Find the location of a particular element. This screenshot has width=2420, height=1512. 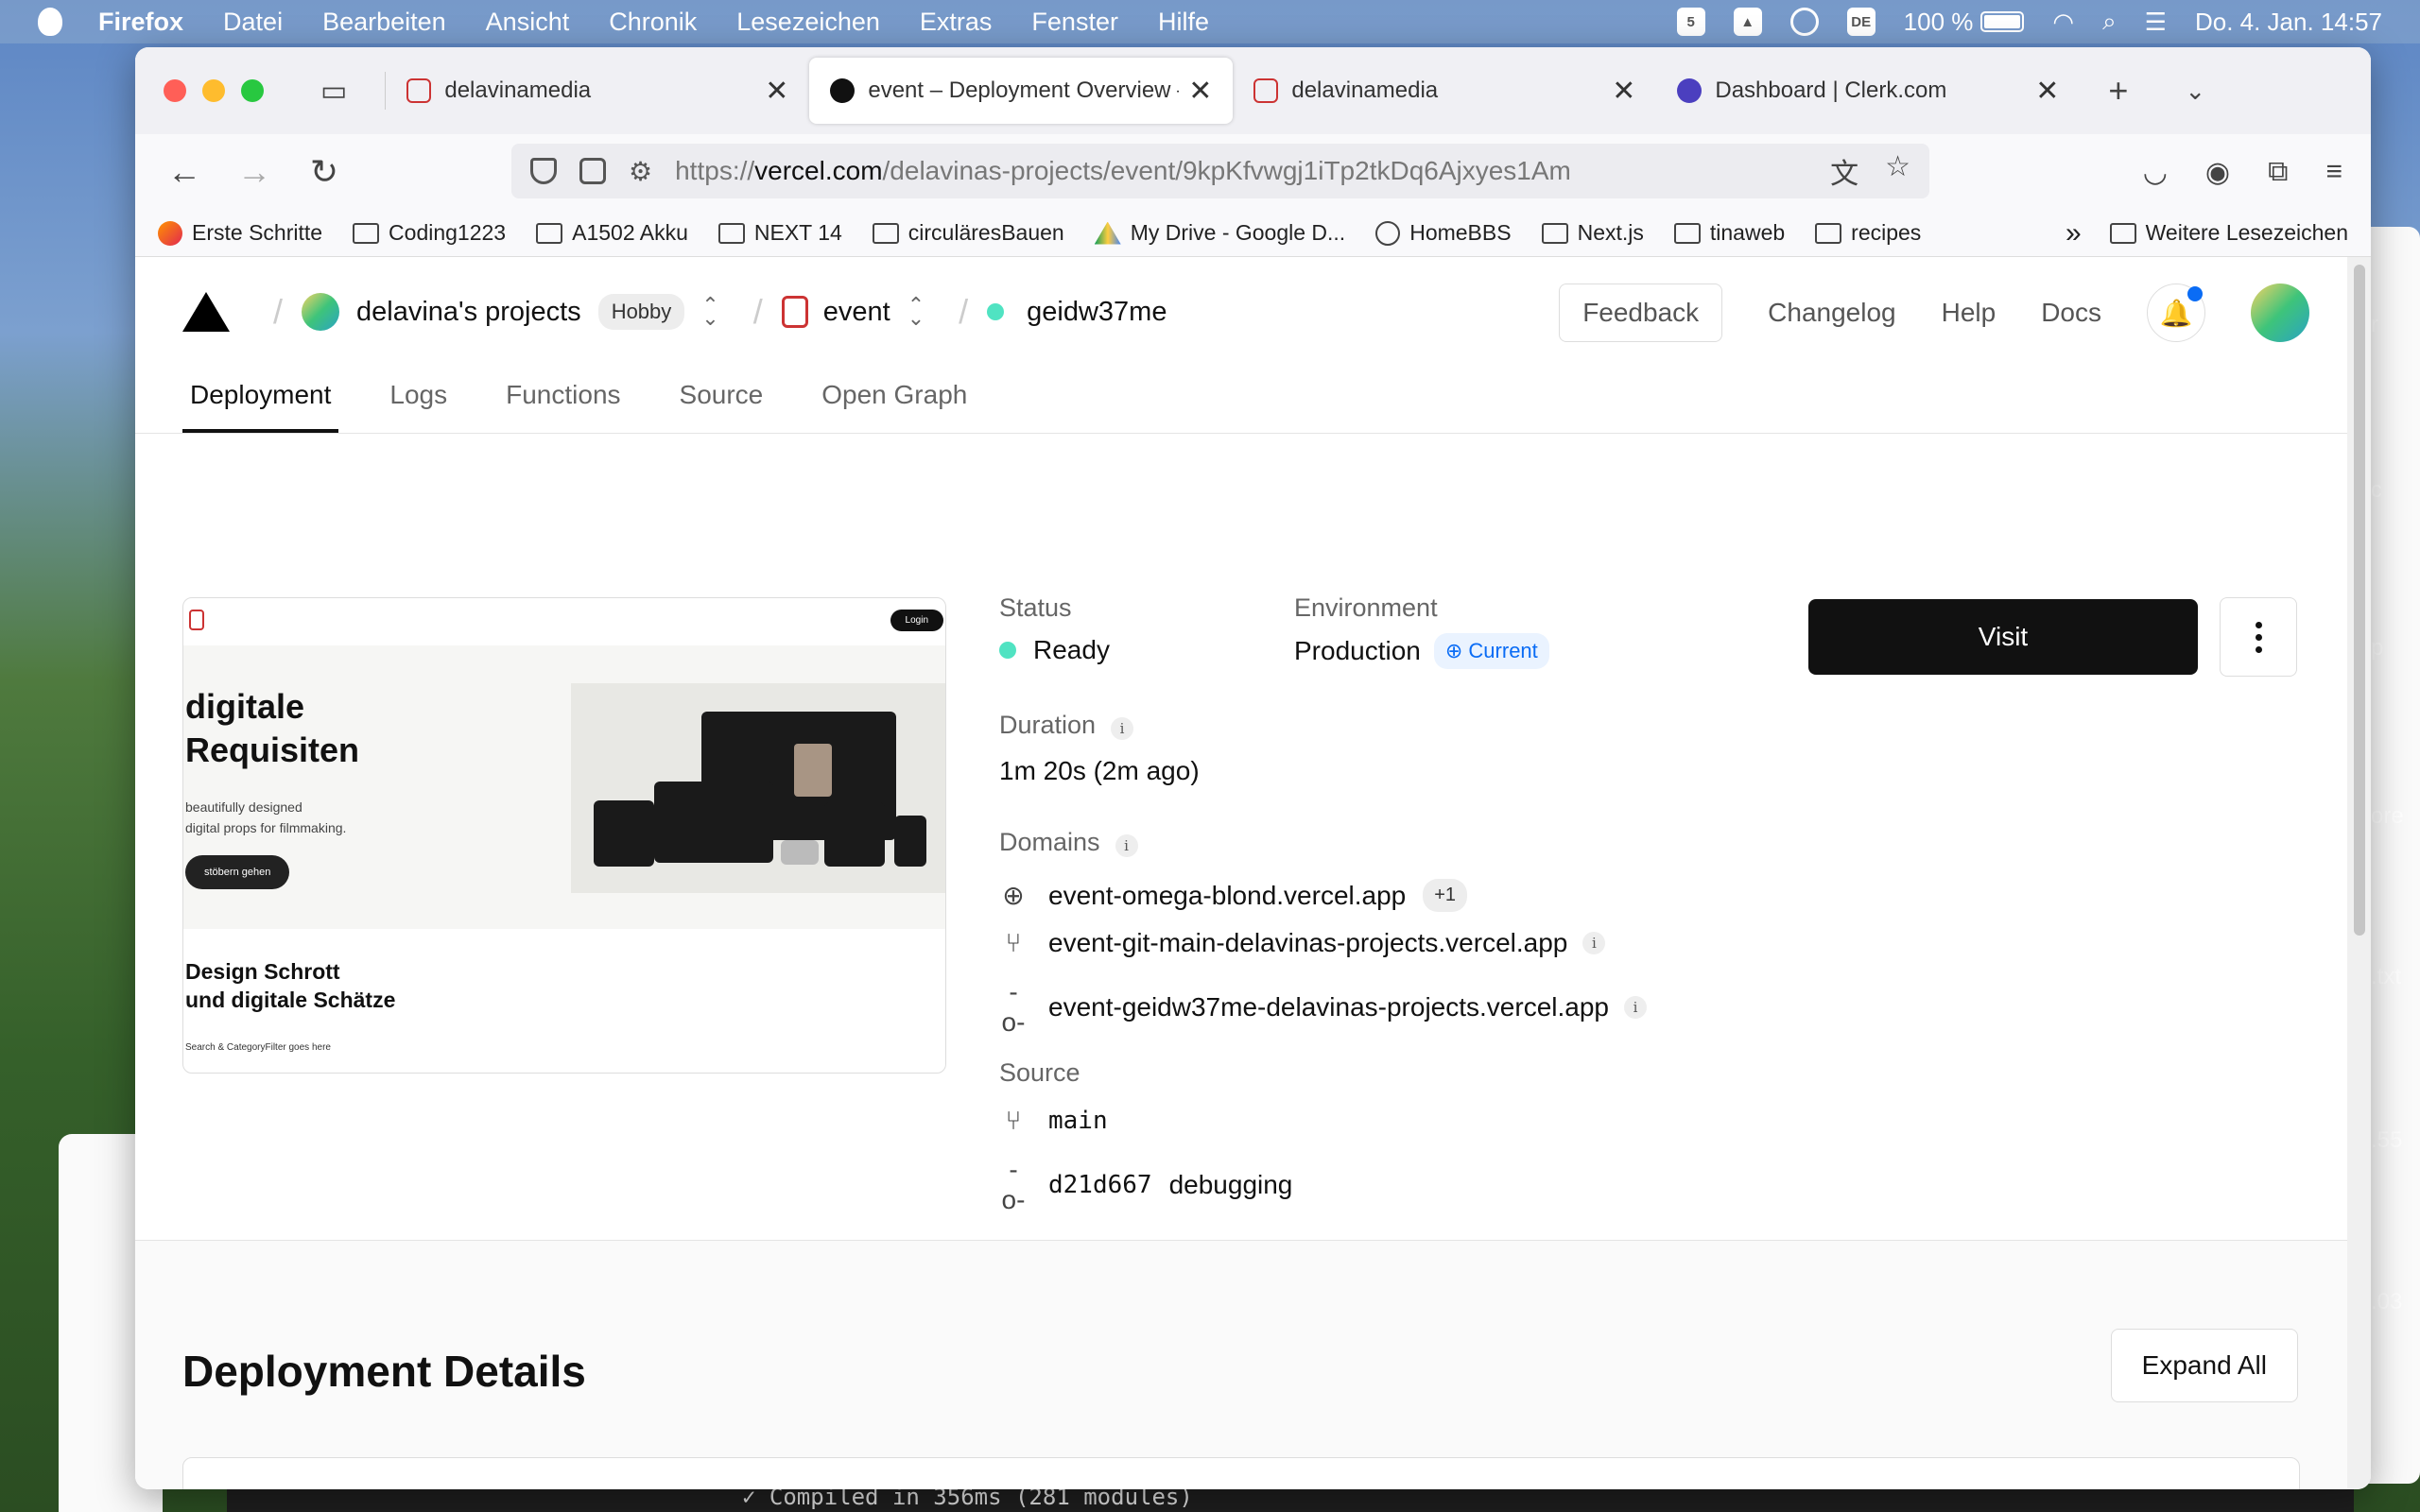

bookmark-folder: Coding1223 is located at coordinates (430, 233).